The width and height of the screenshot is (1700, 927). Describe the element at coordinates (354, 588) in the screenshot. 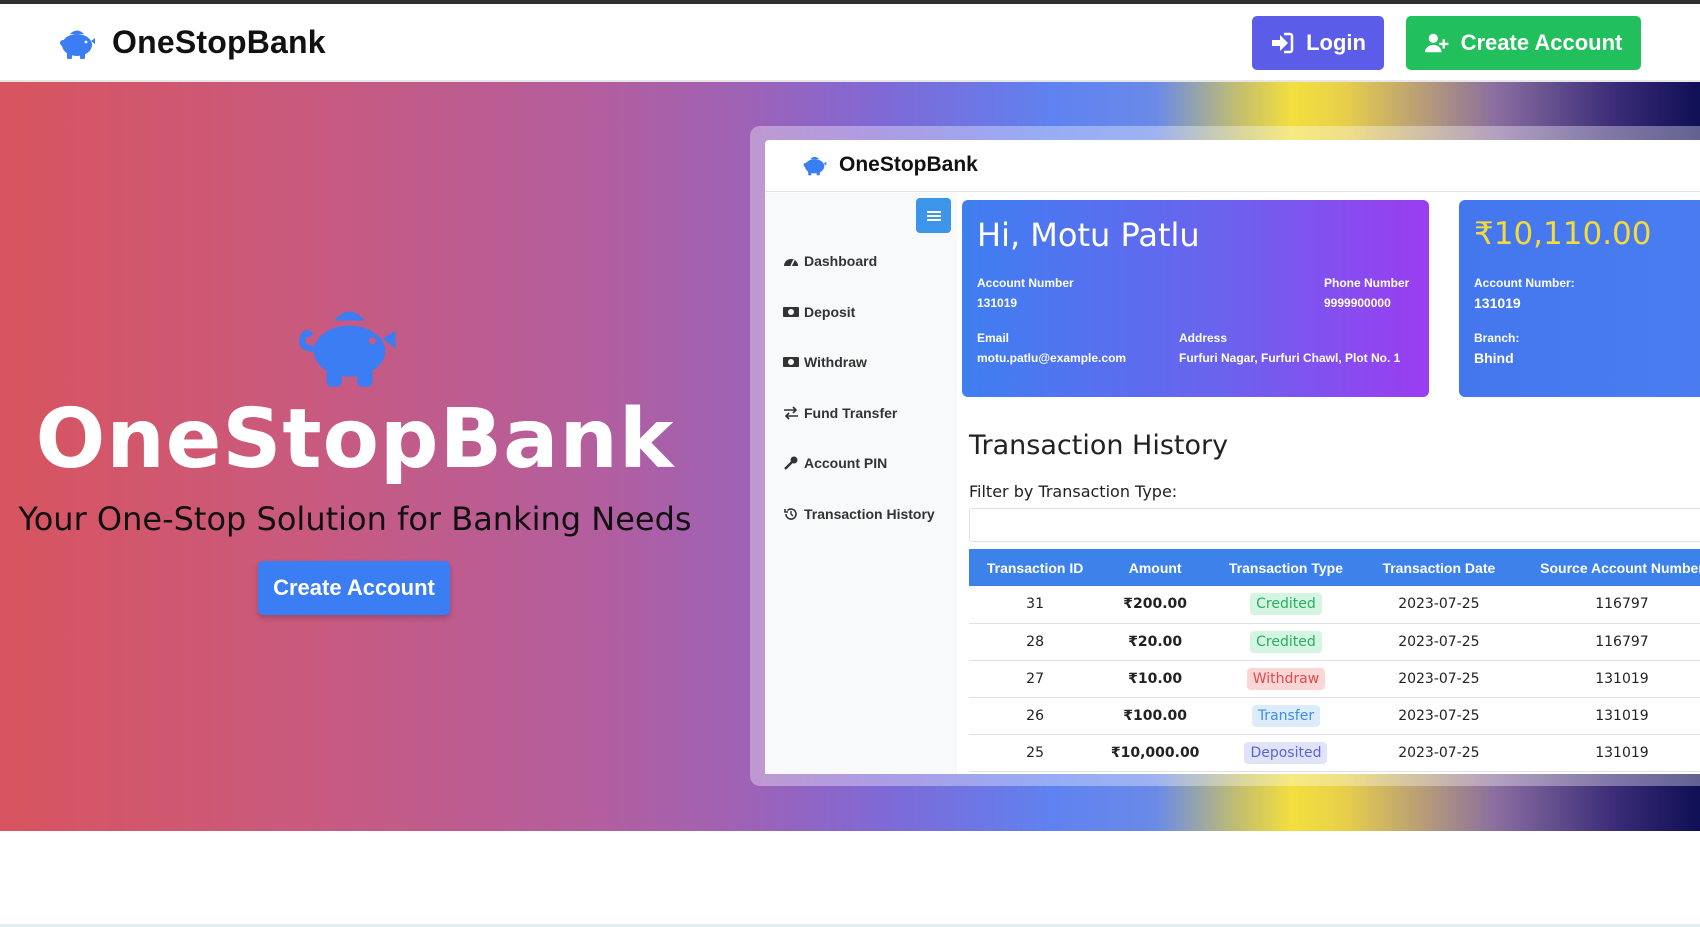

I see `hero-create-account-button: Create Account` at that location.